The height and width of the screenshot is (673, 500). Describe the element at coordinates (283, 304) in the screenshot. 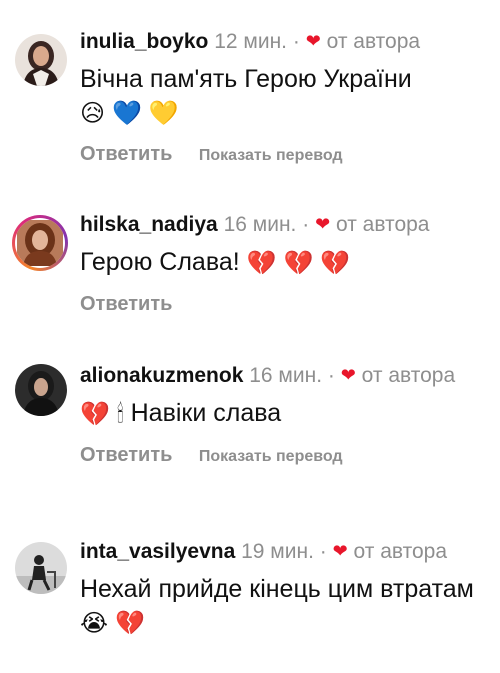

I see `comment-actions: Ответить` at that location.